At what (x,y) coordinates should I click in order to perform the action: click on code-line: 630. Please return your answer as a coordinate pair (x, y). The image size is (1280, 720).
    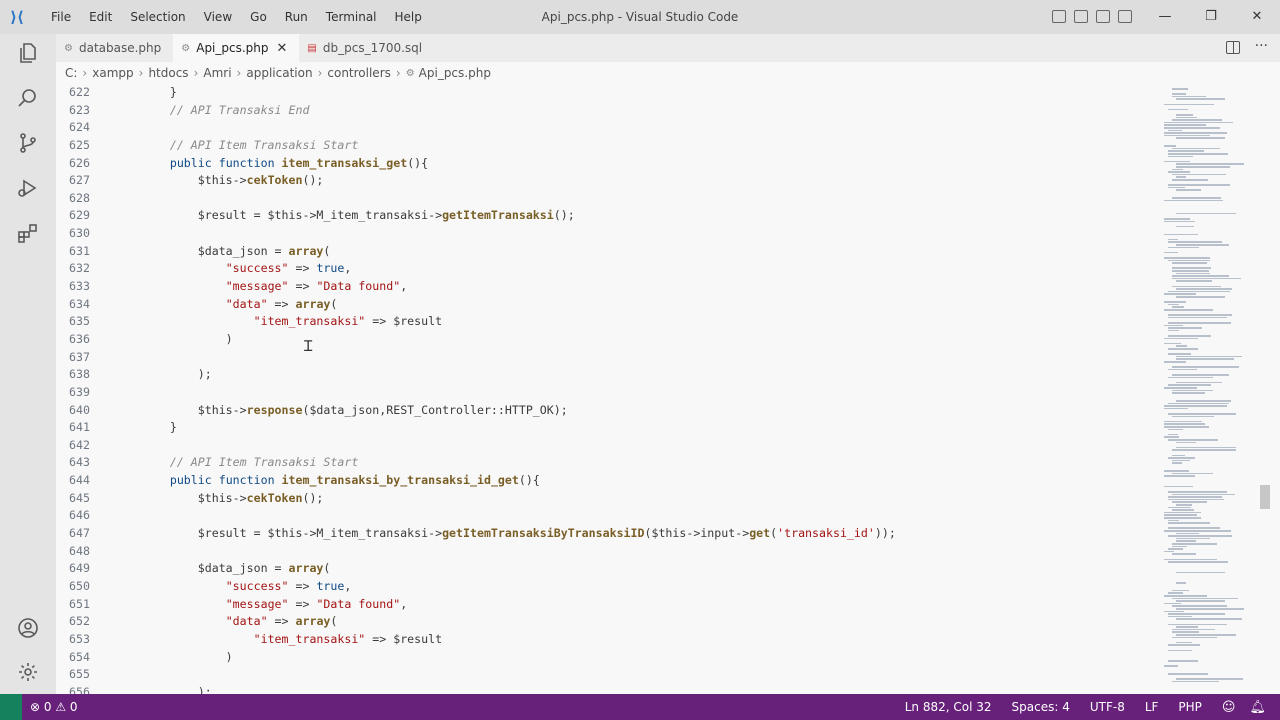
    Looking at the image, I should click on (606, 234).